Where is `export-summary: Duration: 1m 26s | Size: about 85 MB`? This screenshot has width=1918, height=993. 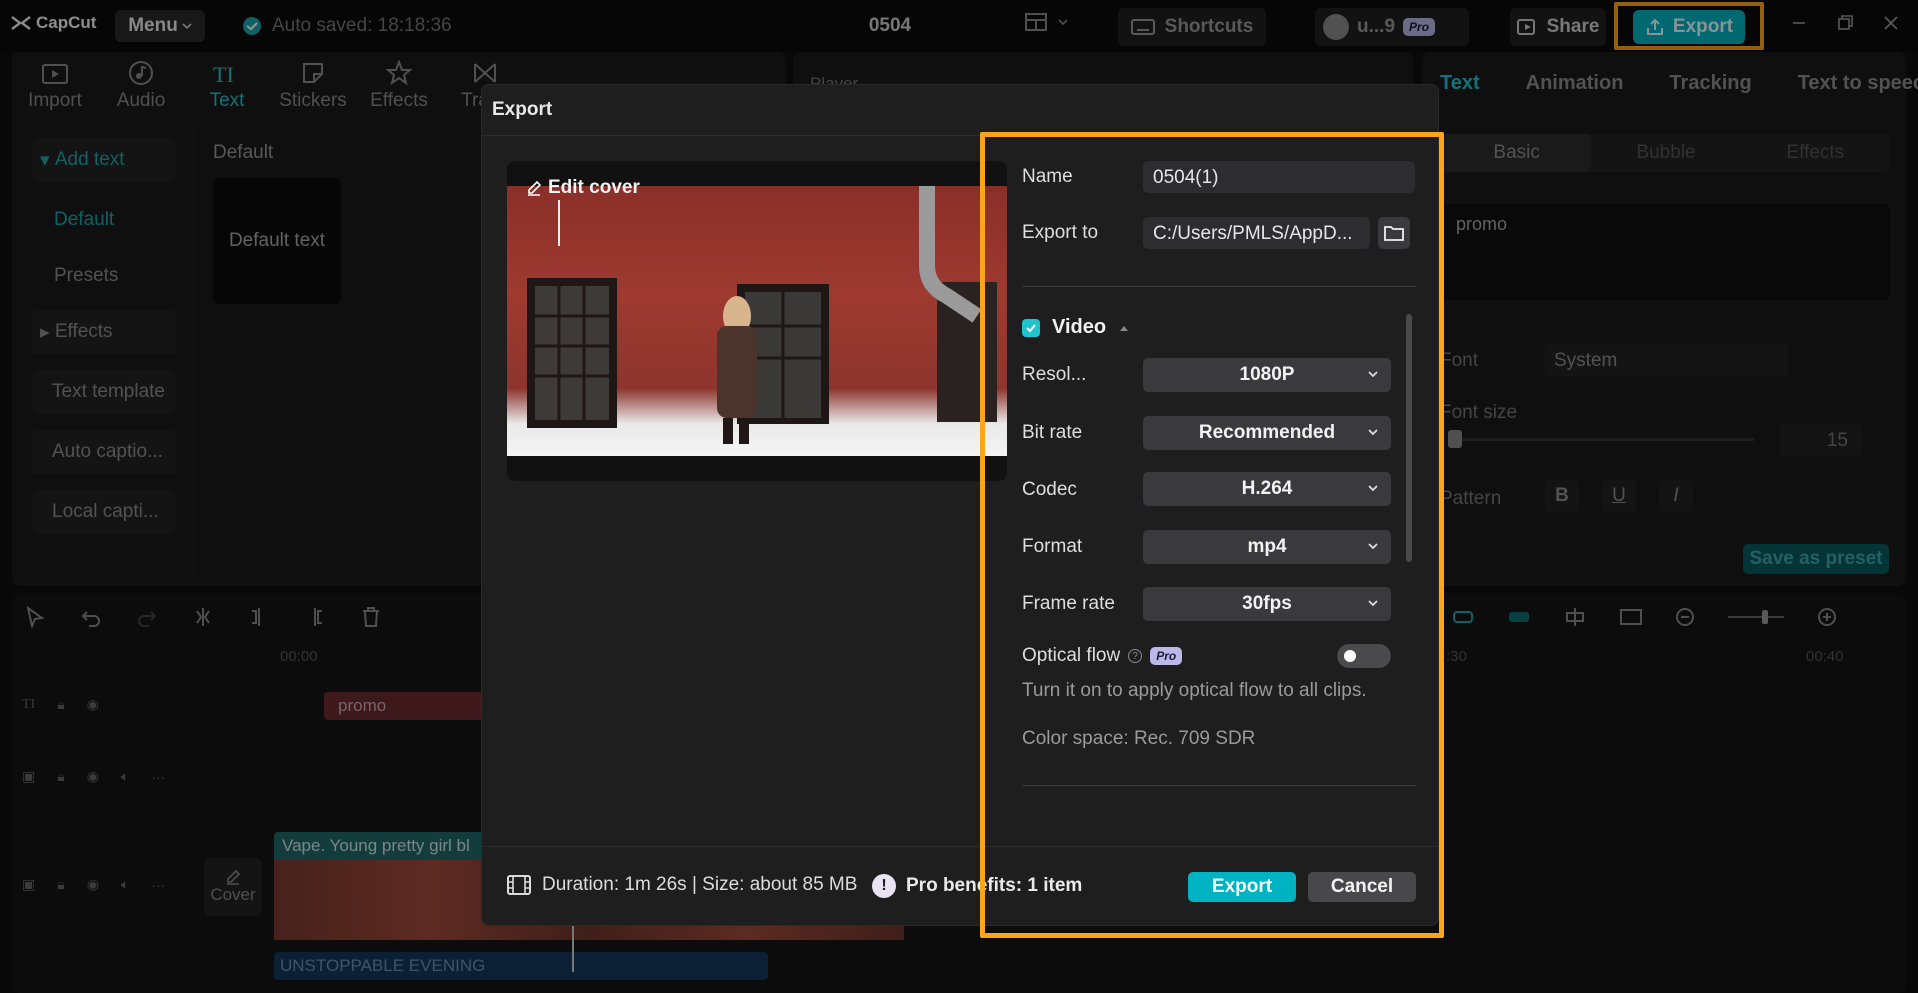 export-summary: Duration: 1m 26s | Size: about 85 MB is located at coordinates (681, 885).